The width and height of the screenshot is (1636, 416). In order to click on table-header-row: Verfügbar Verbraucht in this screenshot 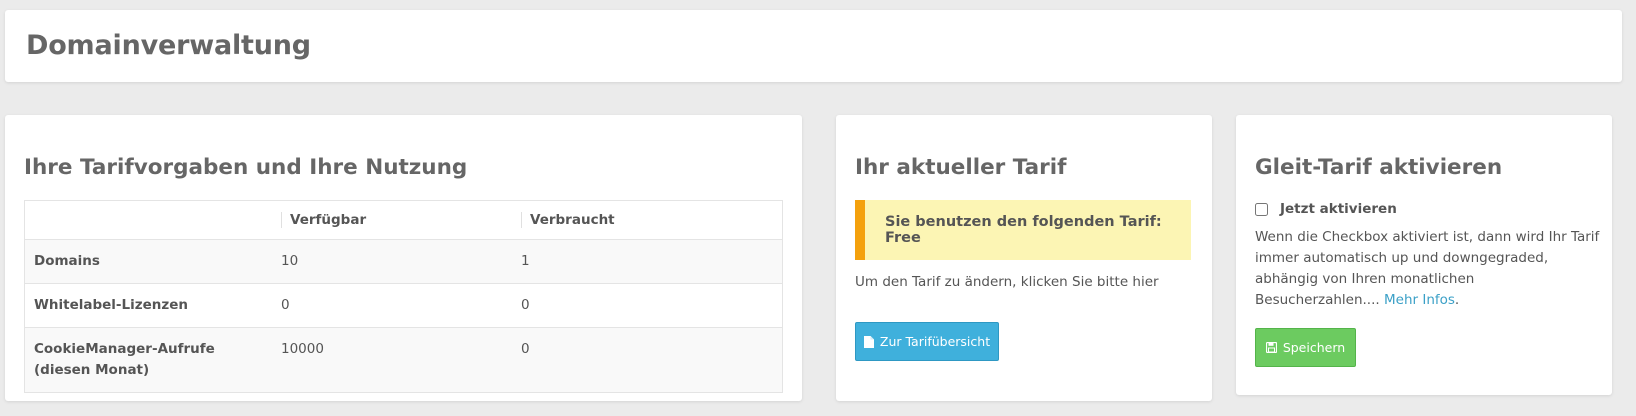, I will do `click(403, 220)`.